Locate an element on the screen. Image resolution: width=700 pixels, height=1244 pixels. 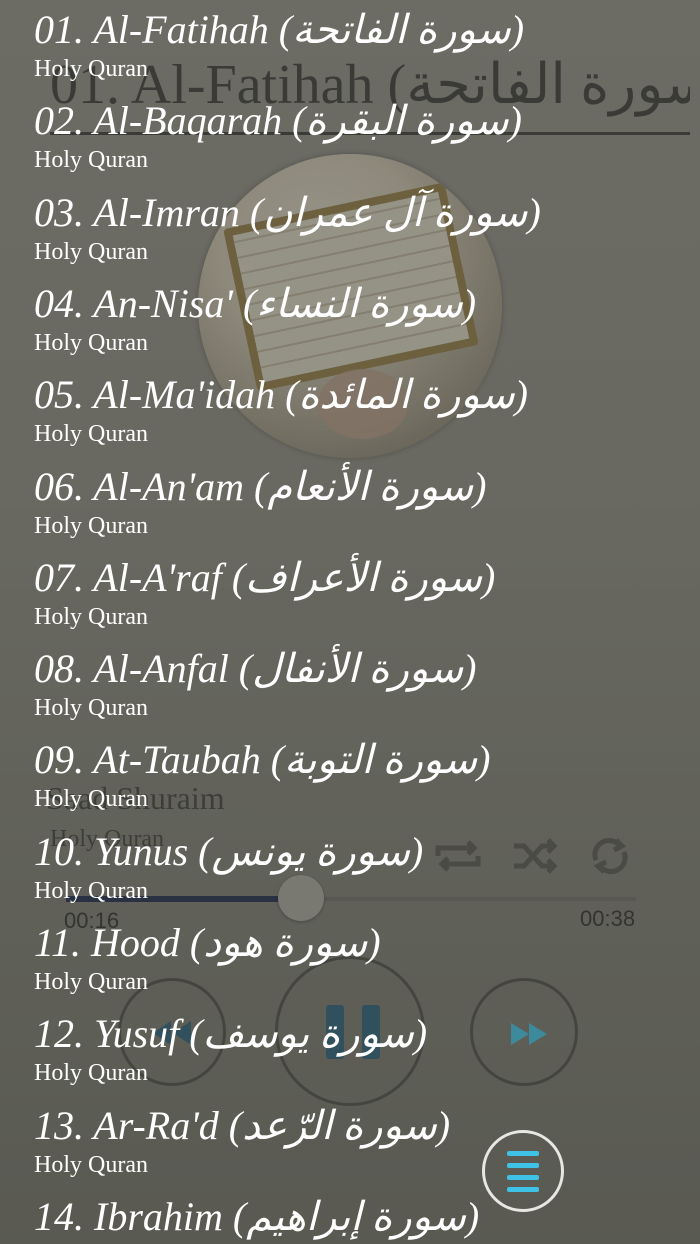
track-list-item: 02. Al-Baqarah (سورة البقرة) Holy Quran is located at coordinates (354, 137).